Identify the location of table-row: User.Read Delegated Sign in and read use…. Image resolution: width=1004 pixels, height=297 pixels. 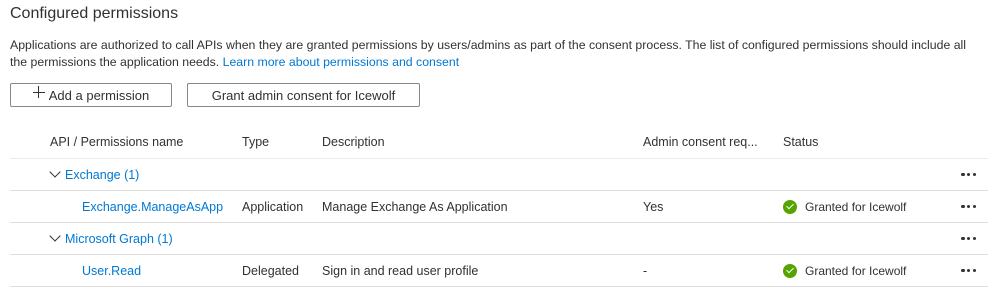
(499, 271).